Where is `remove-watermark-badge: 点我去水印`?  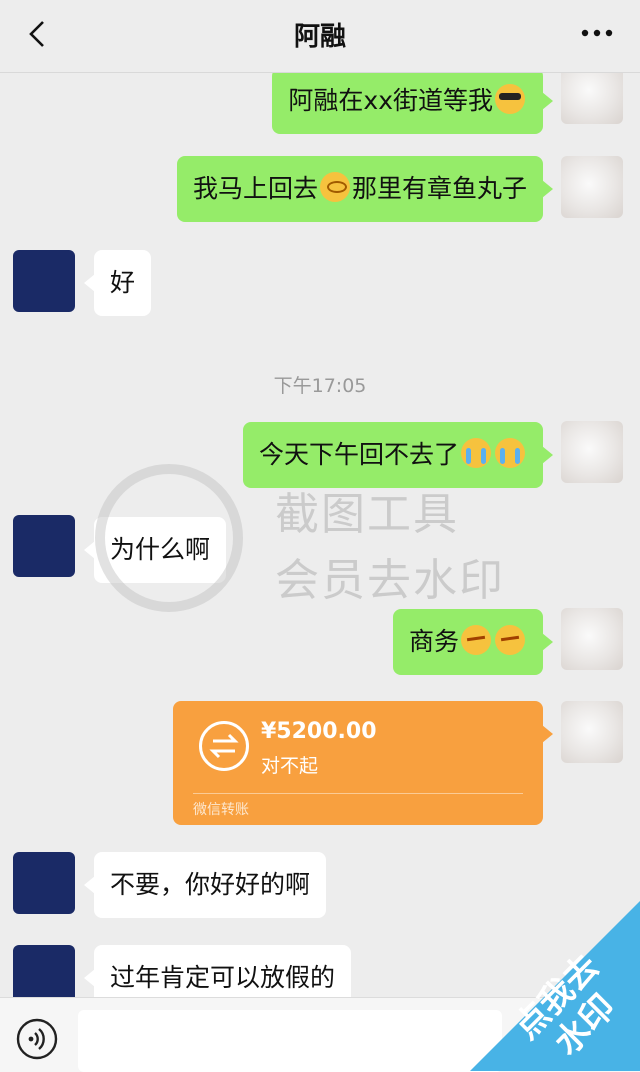 remove-watermark-badge: 点我去水印 is located at coordinates (555, 986).